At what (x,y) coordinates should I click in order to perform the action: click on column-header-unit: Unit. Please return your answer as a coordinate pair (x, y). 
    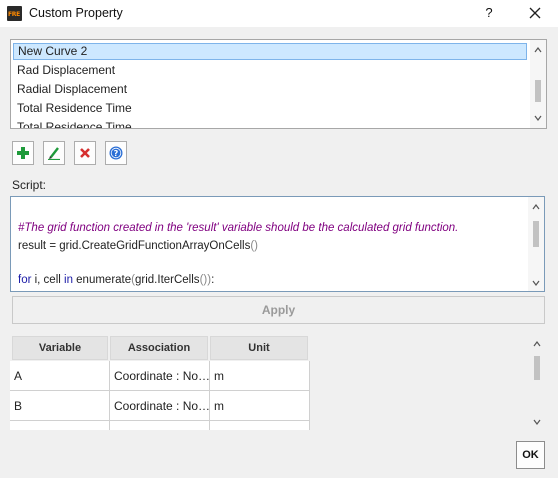
    Looking at the image, I should click on (259, 348).